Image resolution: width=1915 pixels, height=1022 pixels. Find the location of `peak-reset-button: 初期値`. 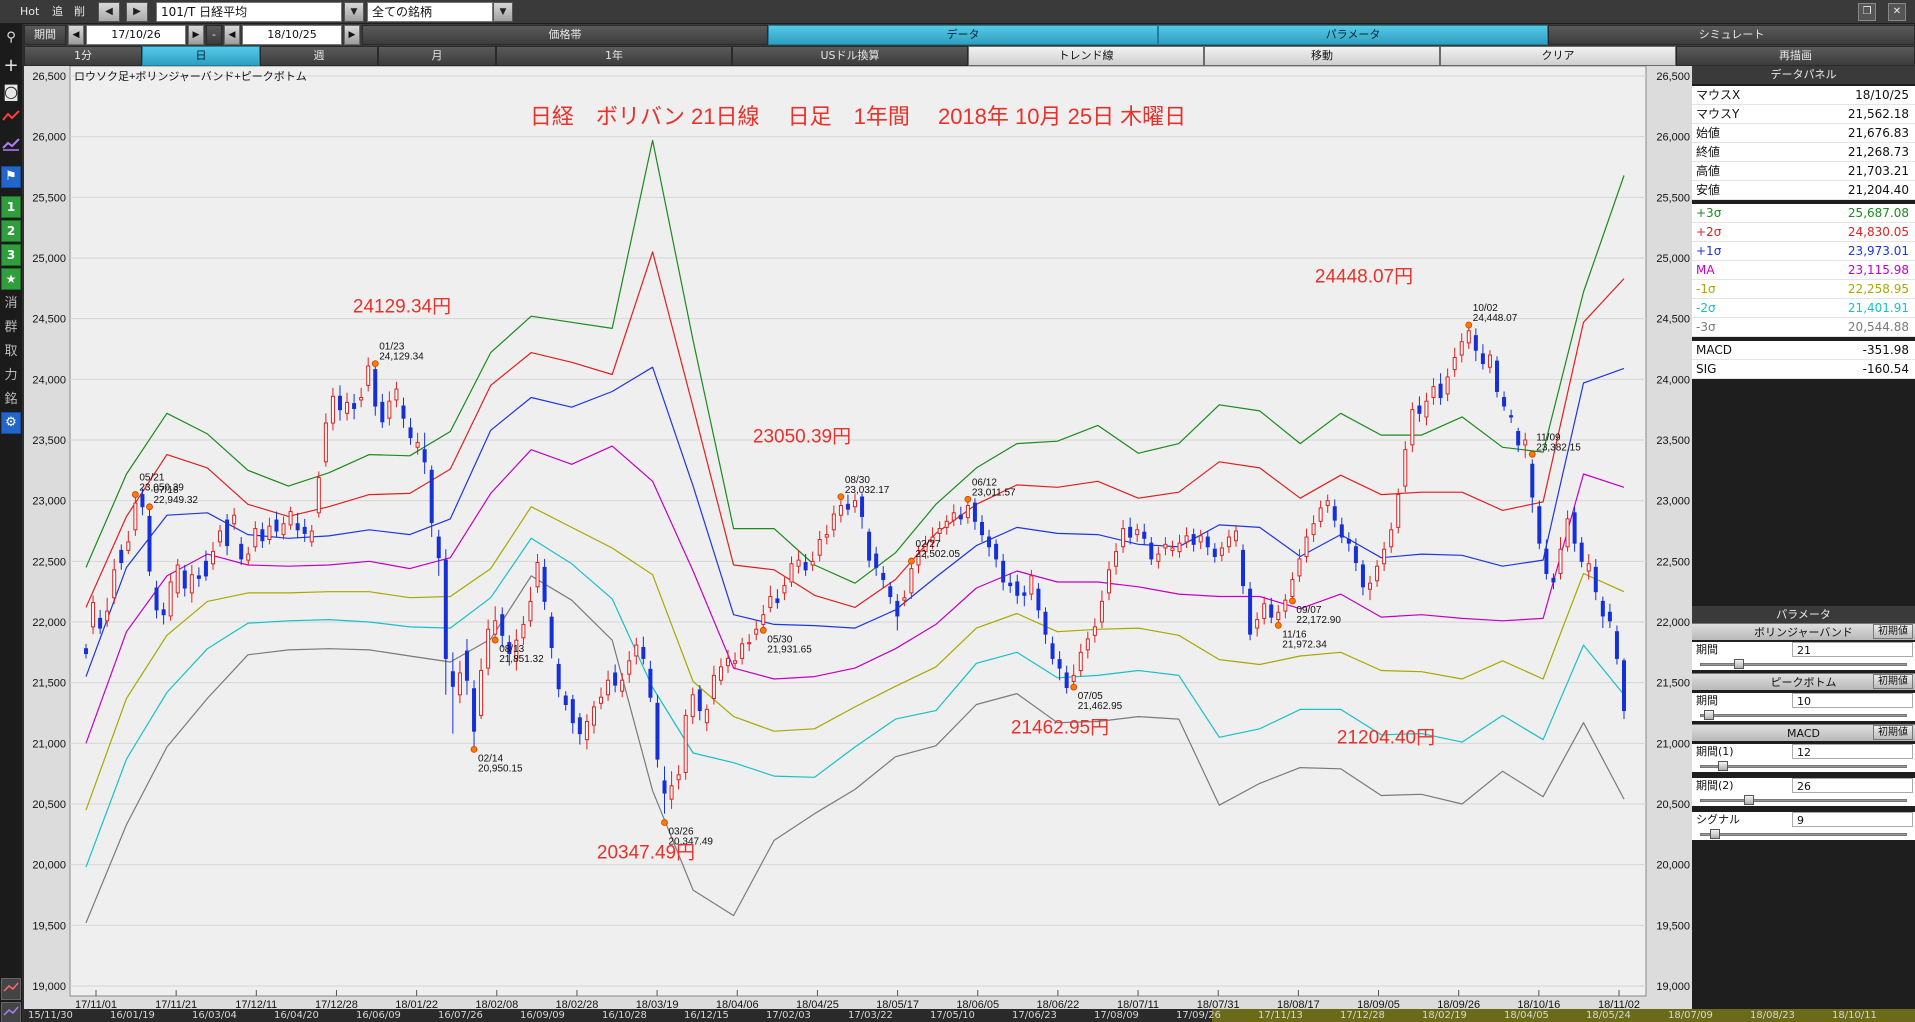

peak-reset-button: 初期値 is located at coordinates (1893, 681).